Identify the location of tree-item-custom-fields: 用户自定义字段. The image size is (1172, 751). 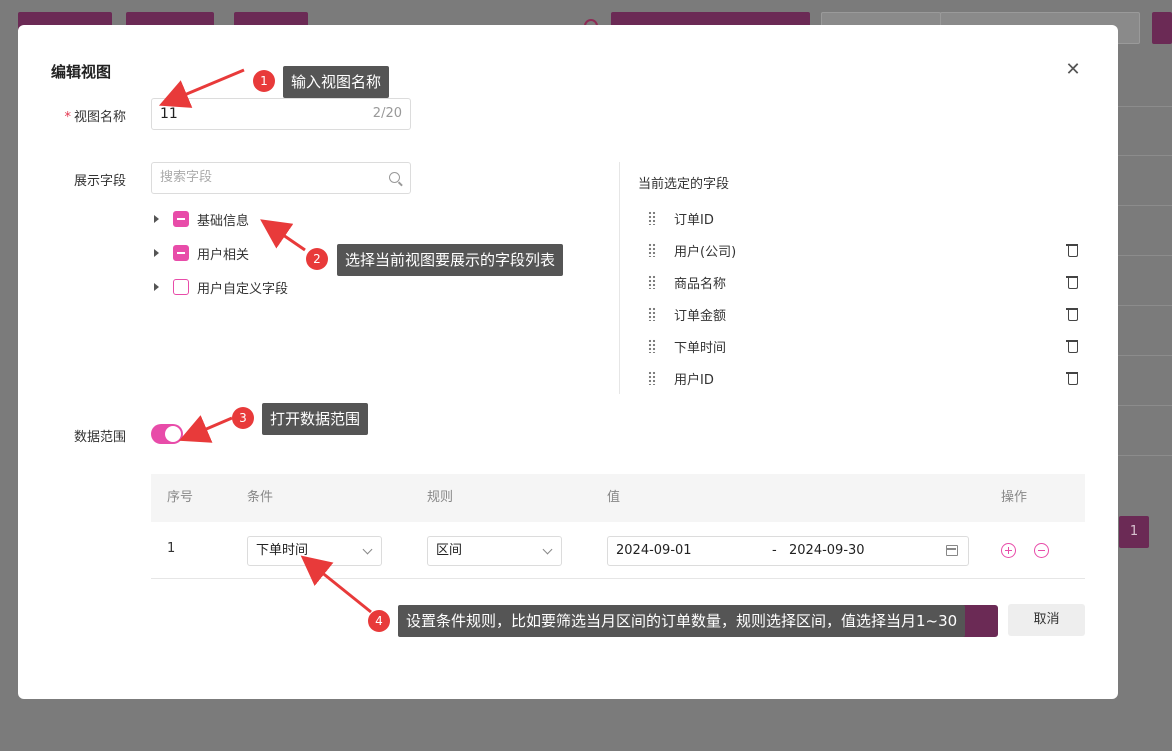
(221, 287).